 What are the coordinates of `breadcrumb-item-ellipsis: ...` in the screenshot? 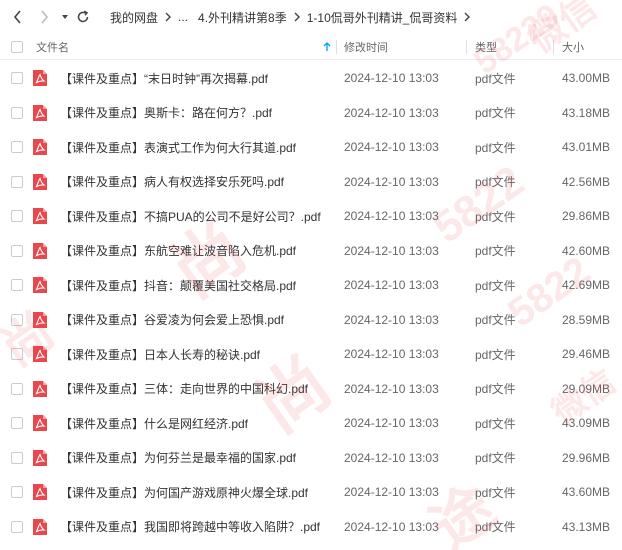 It's located at (183, 17).